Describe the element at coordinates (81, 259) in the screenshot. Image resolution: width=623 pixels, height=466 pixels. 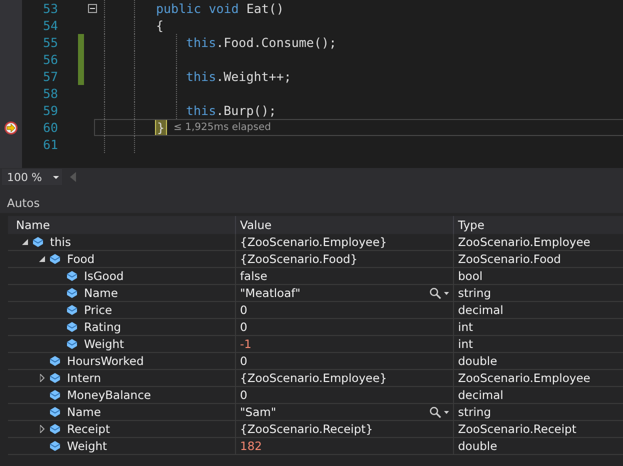
I see `variable-name: Food` at that location.